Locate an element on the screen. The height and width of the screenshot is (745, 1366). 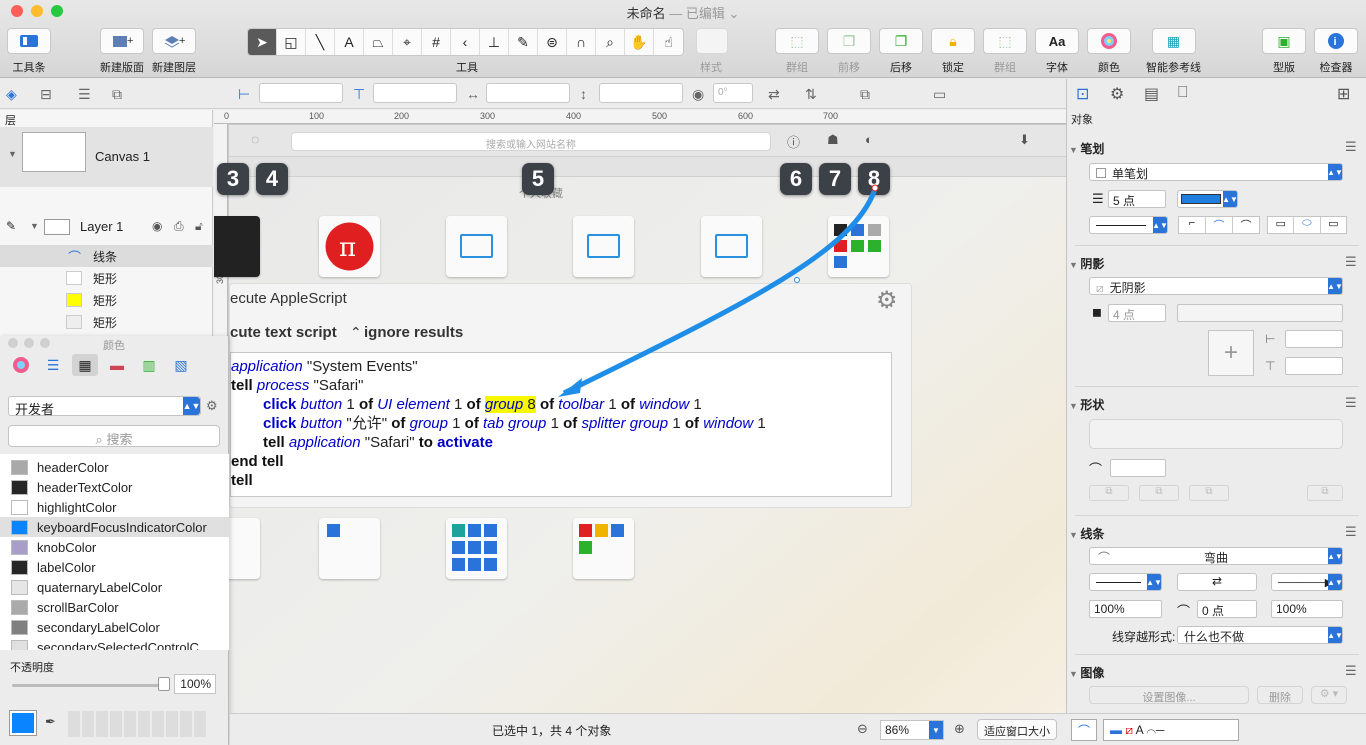
color-wheel-icon is located at coordinates (21, 365).